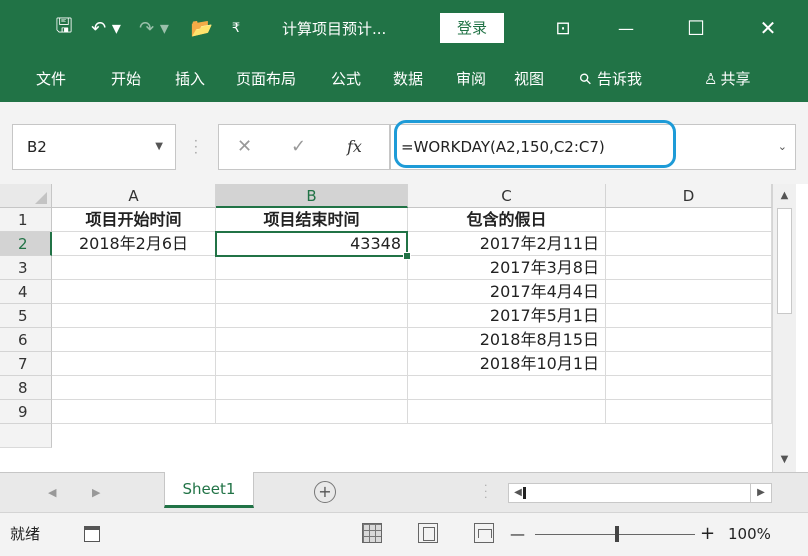 The height and width of the screenshot is (556, 808). I want to click on horizontal-scroll-thumb, so click(524, 493).